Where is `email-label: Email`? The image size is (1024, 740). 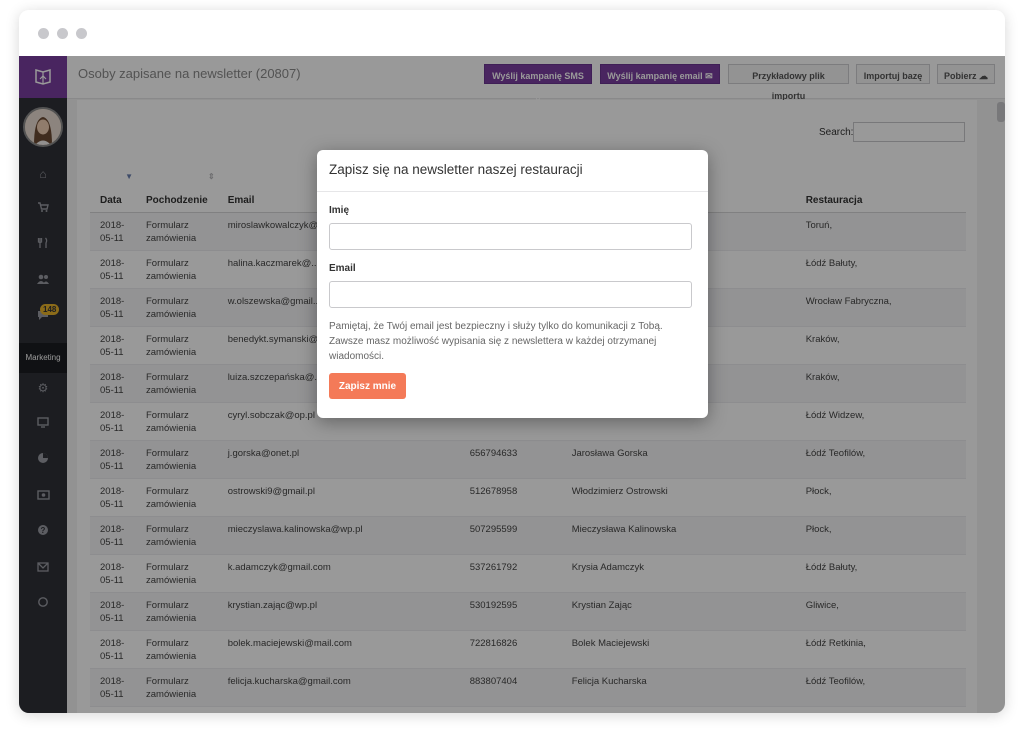
email-label: Email is located at coordinates (342, 268).